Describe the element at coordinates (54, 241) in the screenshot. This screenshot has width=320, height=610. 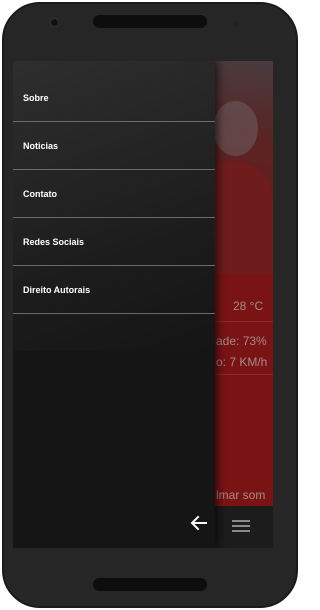
I see `drawer-item-label: Redes Sociais` at that location.